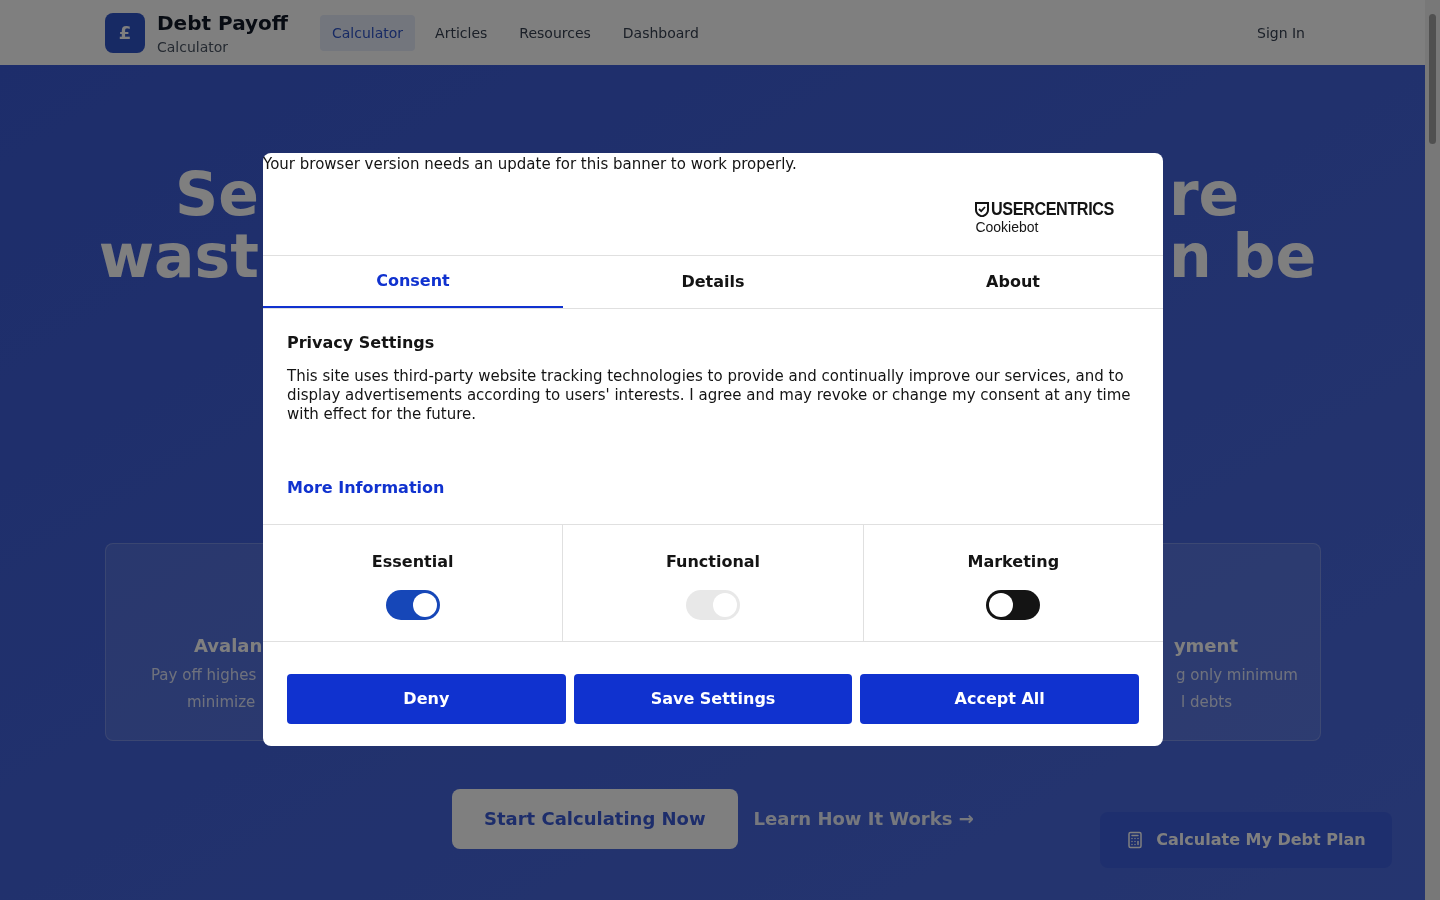 The width and height of the screenshot is (1440, 900). What do you see at coordinates (361, 343) in the screenshot?
I see `section-title: Privacy Settings` at bounding box center [361, 343].